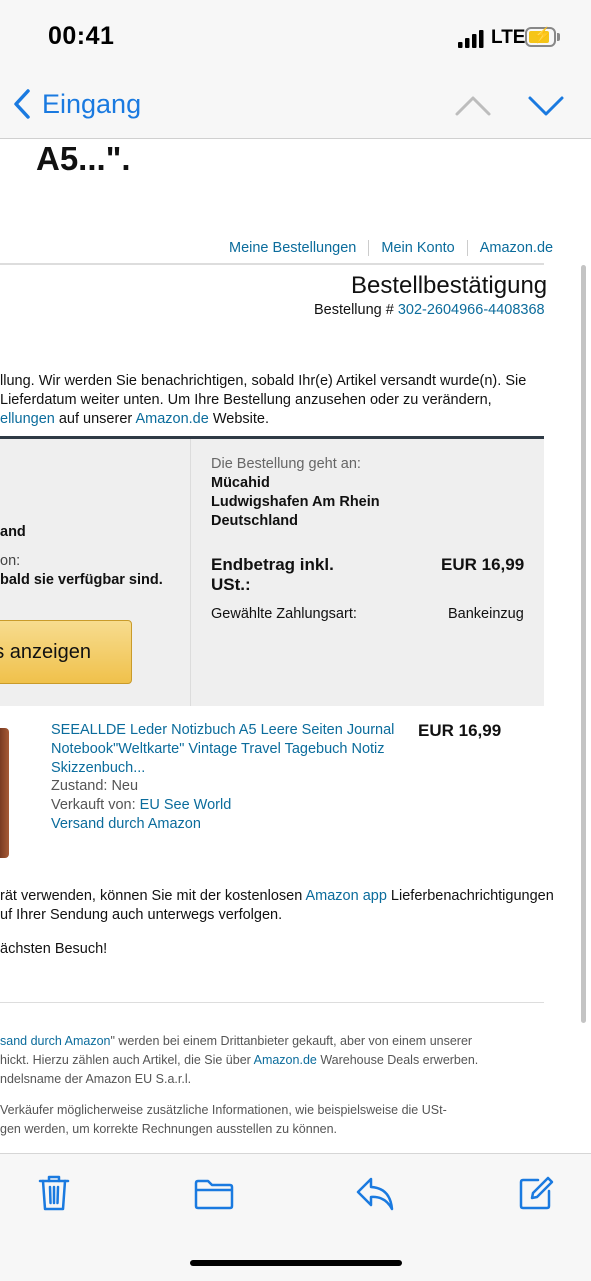 The height and width of the screenshot is (1281, 591). I want to click on ship-to-country: Deutschland, so click(255, 521).